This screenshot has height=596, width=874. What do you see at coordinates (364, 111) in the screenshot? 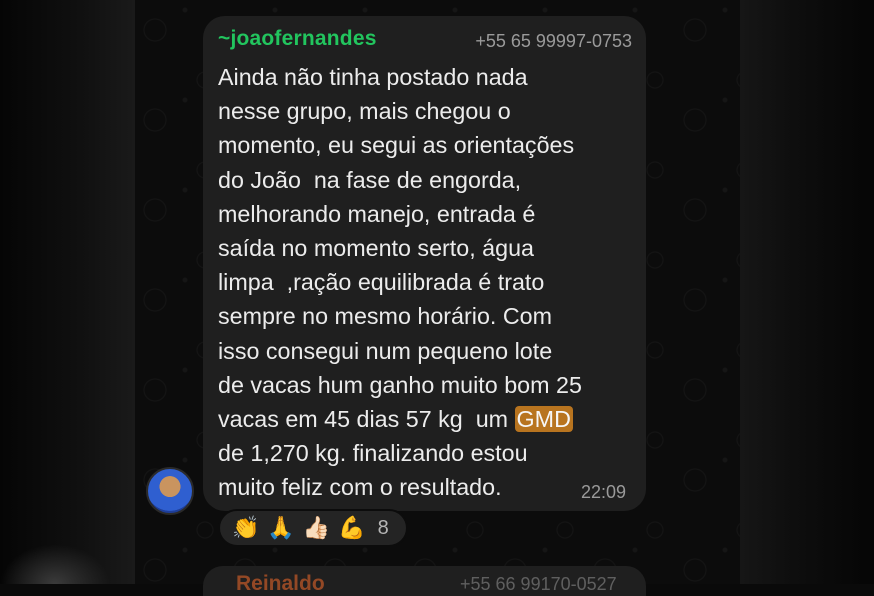
I see `message-line: nesse grupo, mais chegou o` at bounding box center [364, 111].